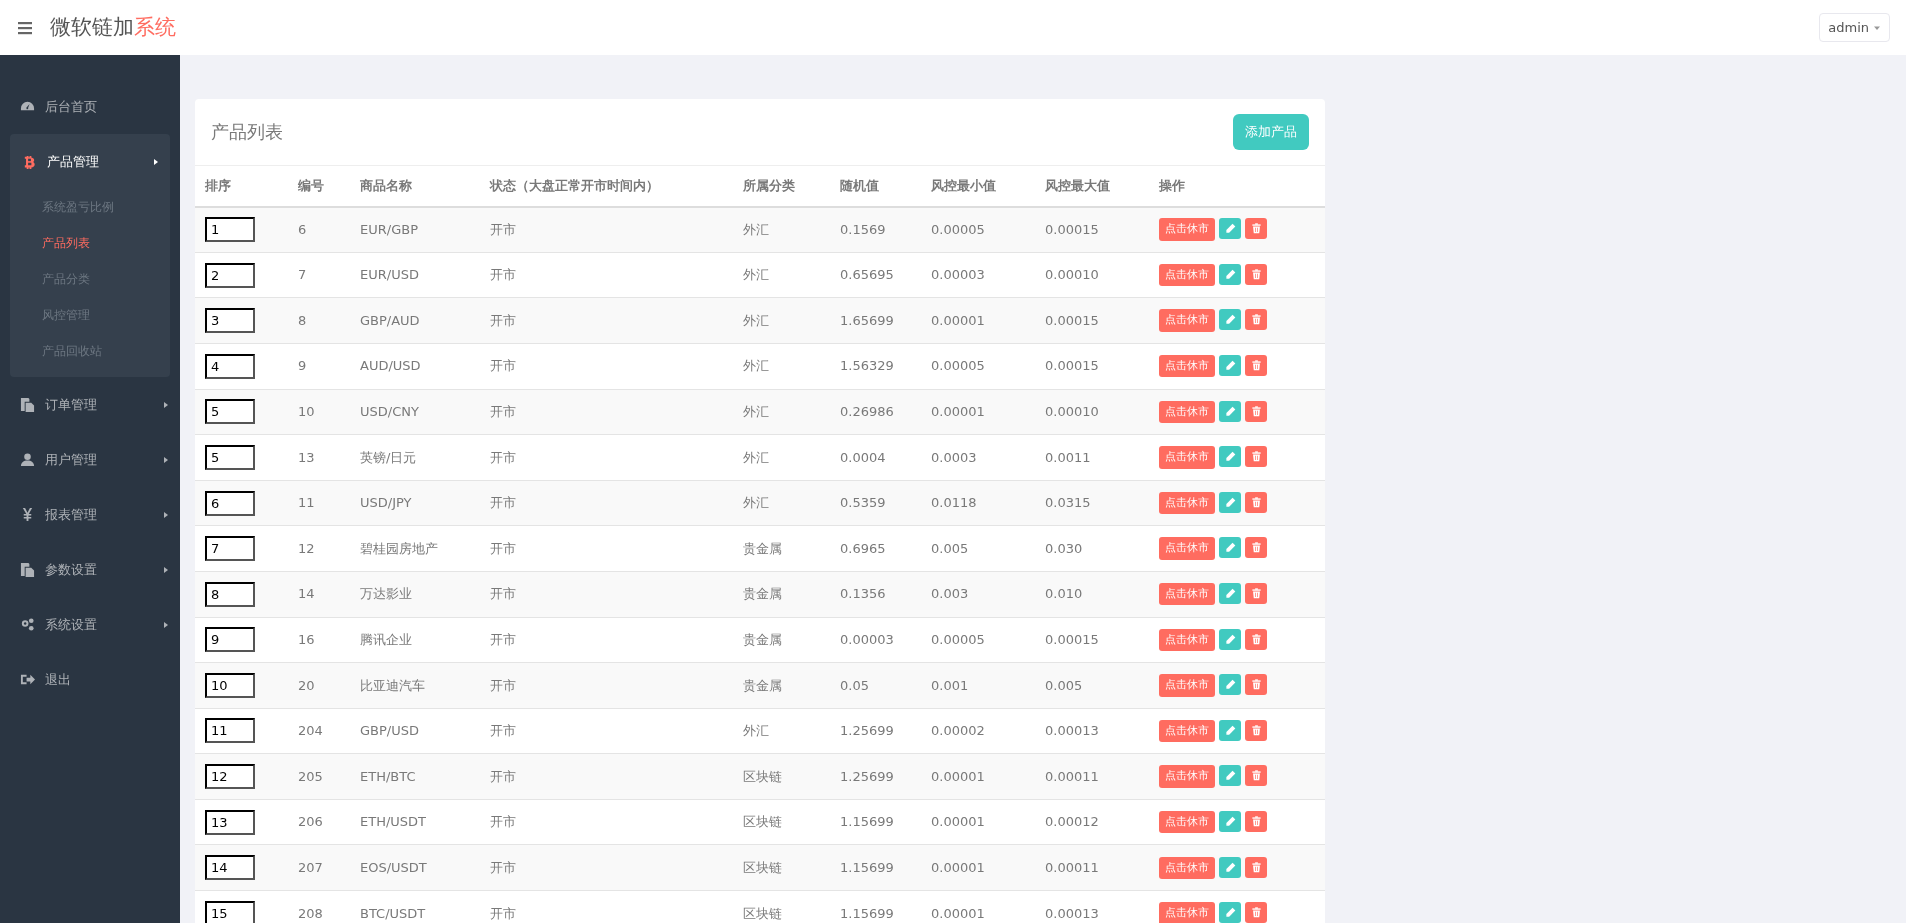  What do you see at coordinates (230, 230) in the screenshot?
I see `sort-input: 1` at bounding box center [230, 230].